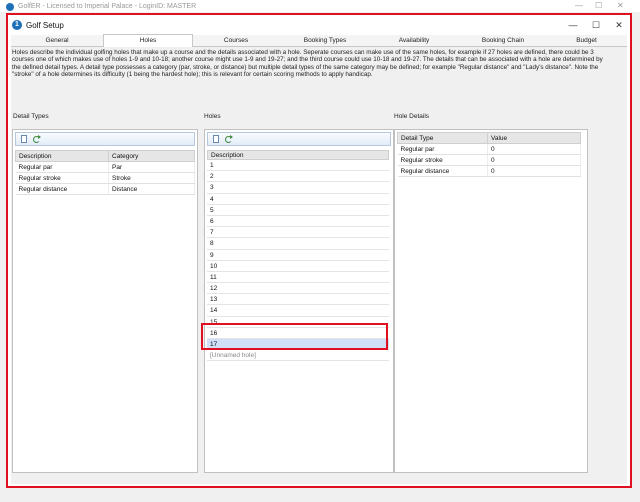 The height and width of the screenshot is (502, 640). I want to click on cell-detail-type: Regular distance, so click(442, 171).